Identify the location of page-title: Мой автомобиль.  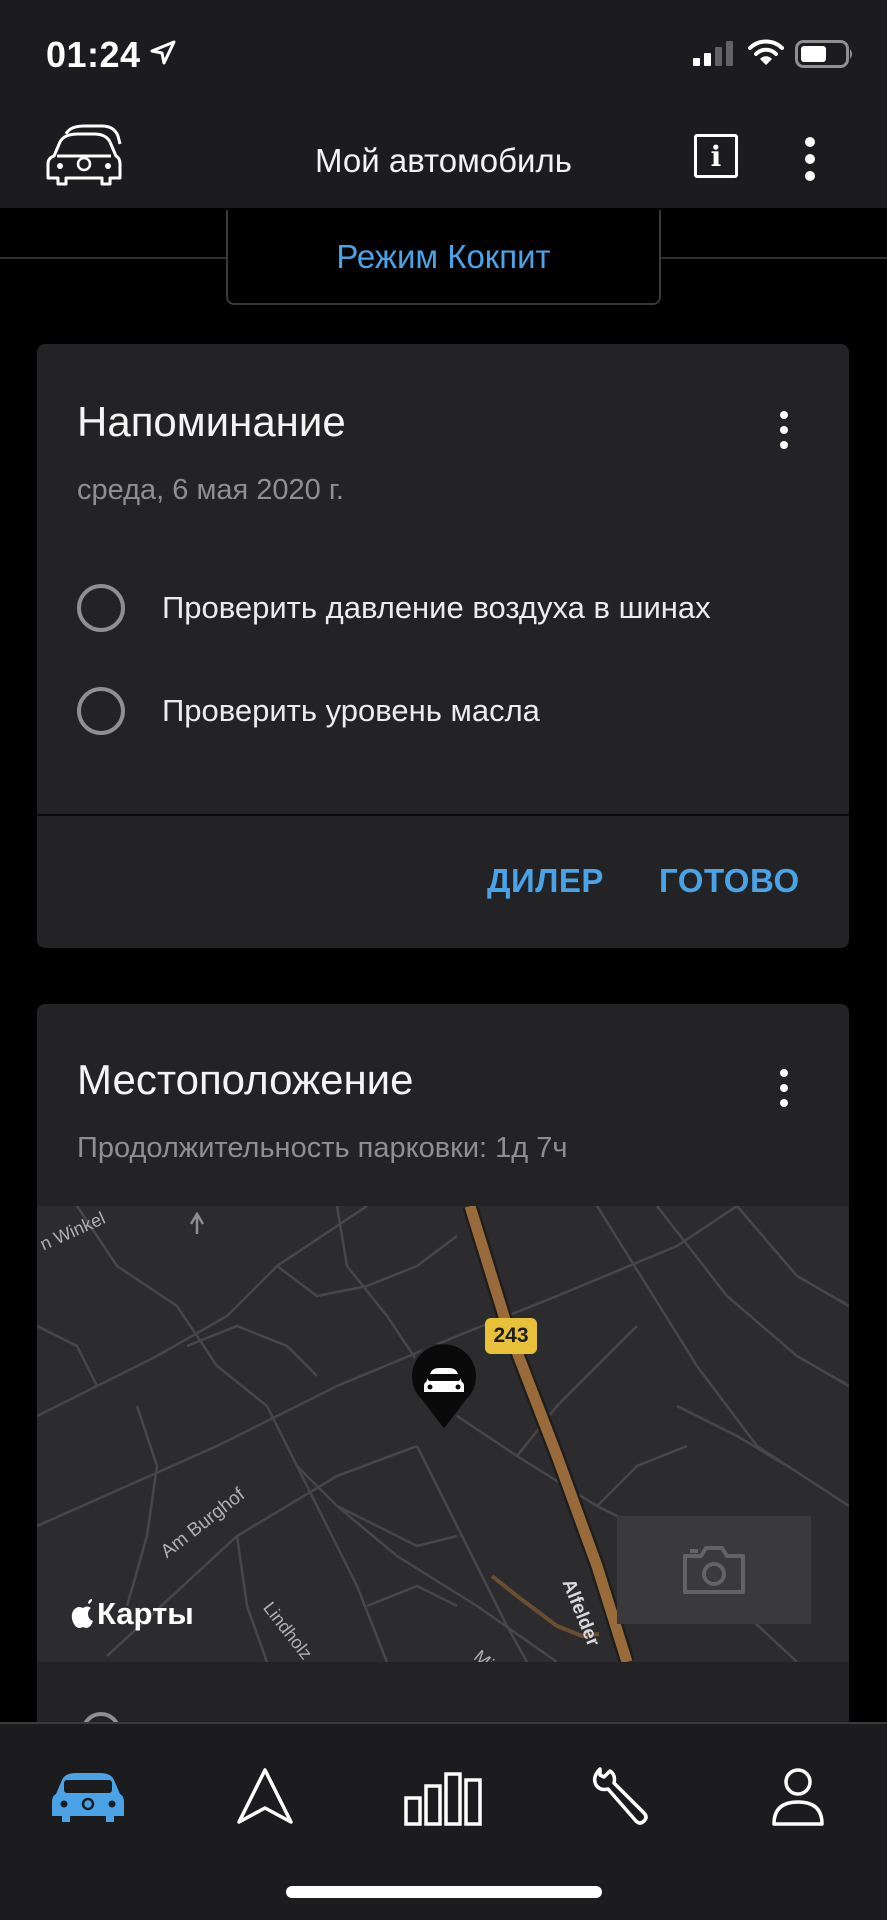
(443, 160).